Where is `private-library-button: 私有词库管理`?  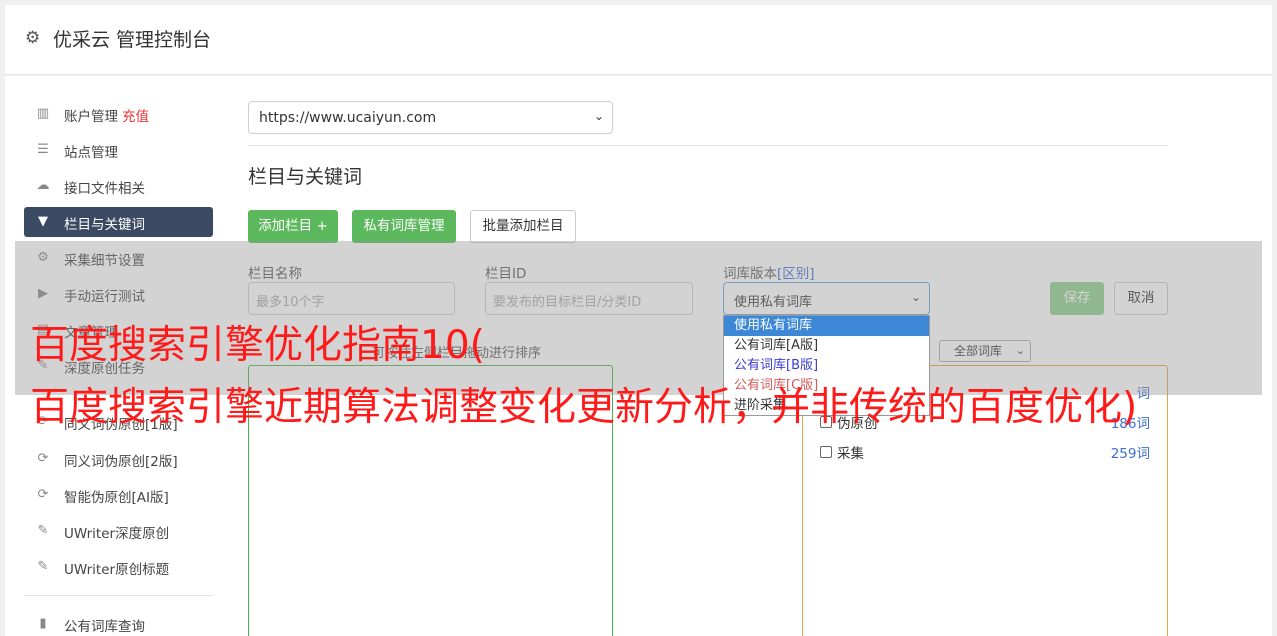
private-library-button: 私有词库管理 is located at coordinates (404, 226).